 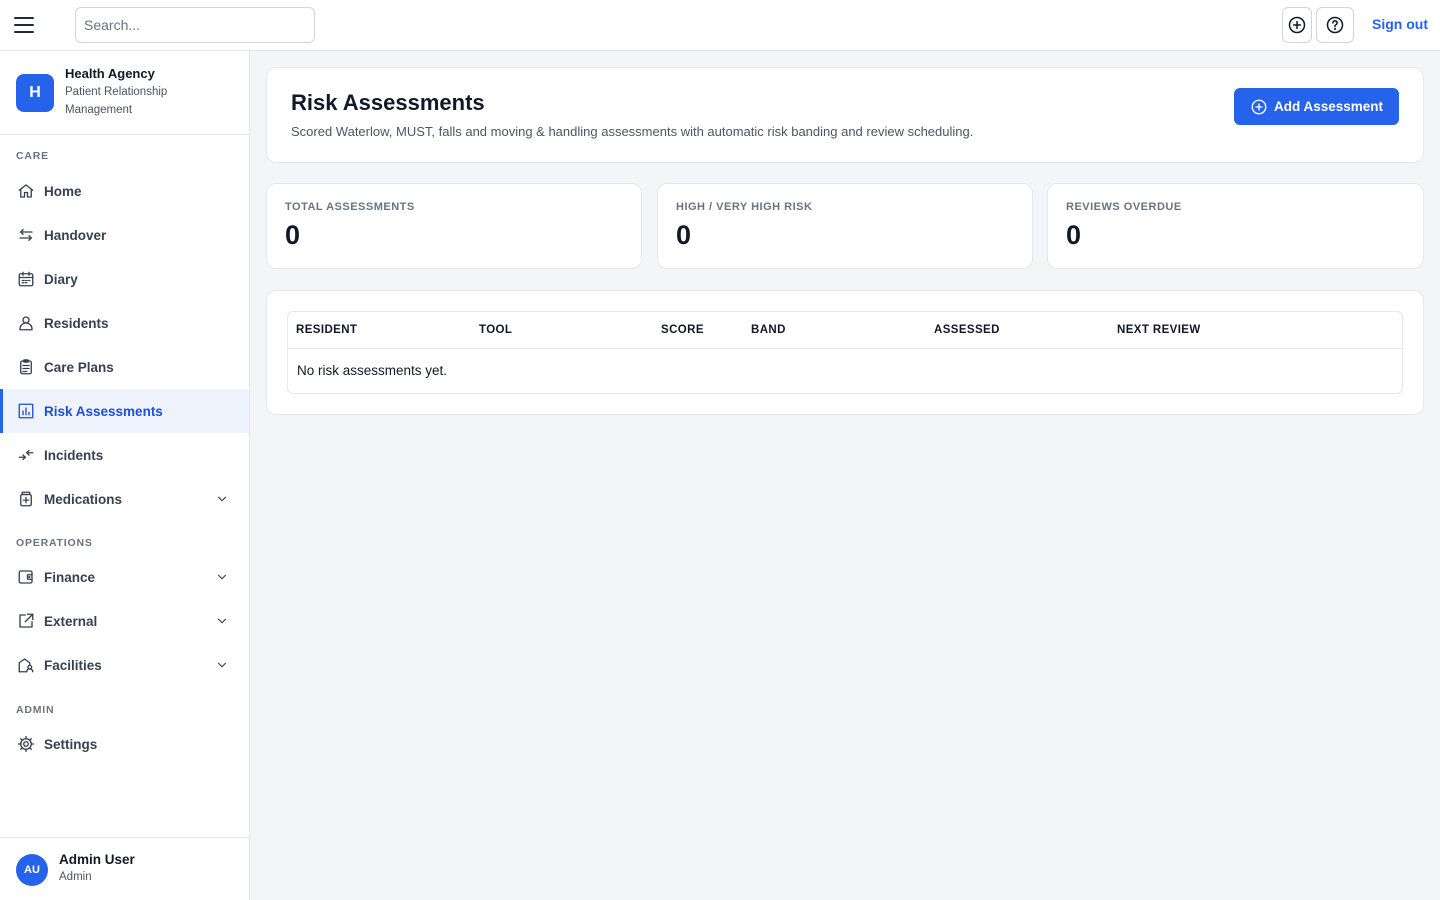 I want to click on sidebar-item-label: Incidents, so click(x=74, y=455).